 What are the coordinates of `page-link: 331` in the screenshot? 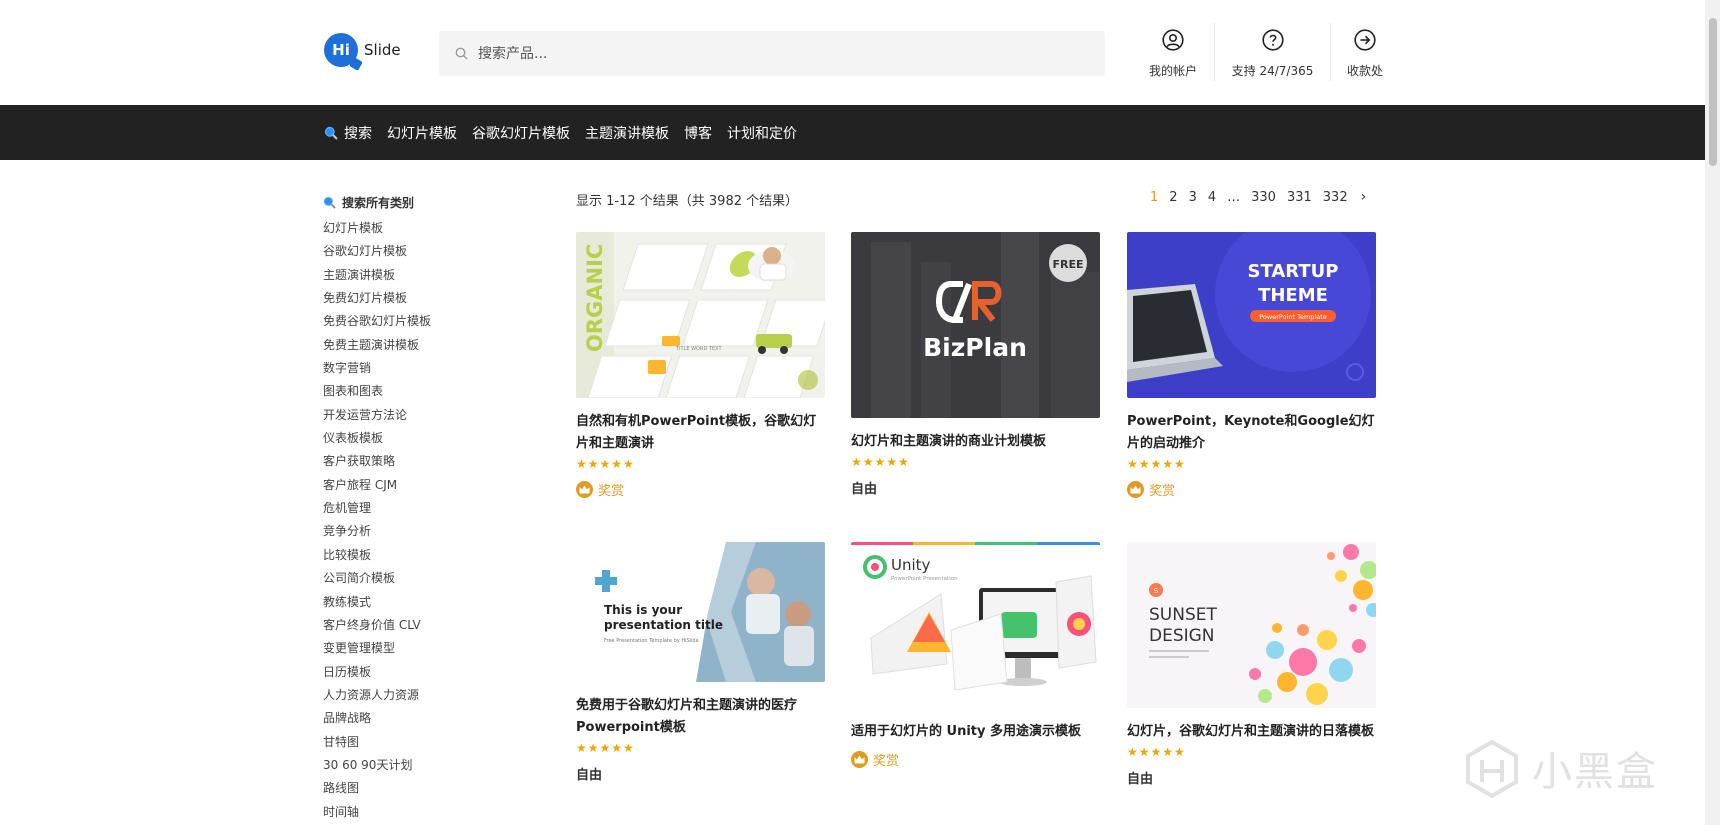 It's located at (1299, 197).